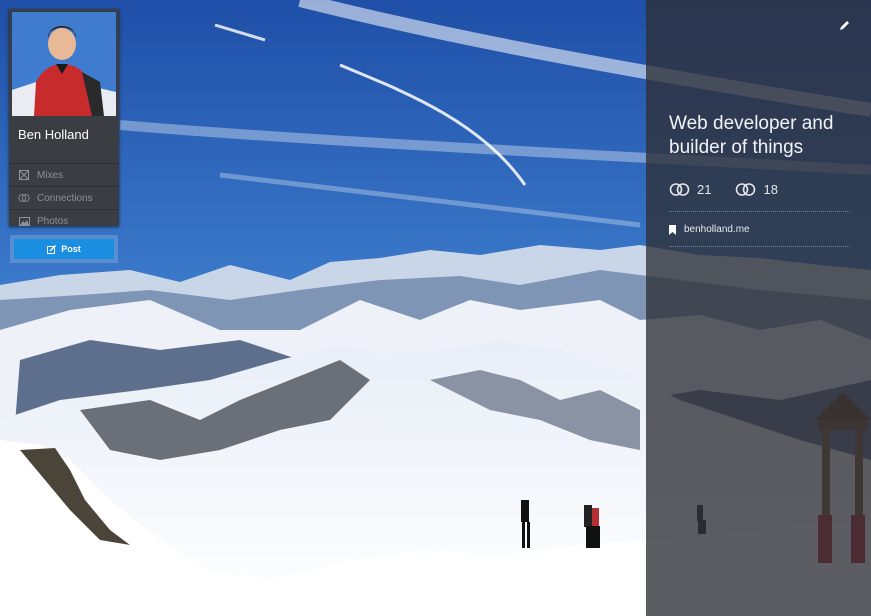  I want to click on menu-item-mixes: Mixes, so click(64, 174).